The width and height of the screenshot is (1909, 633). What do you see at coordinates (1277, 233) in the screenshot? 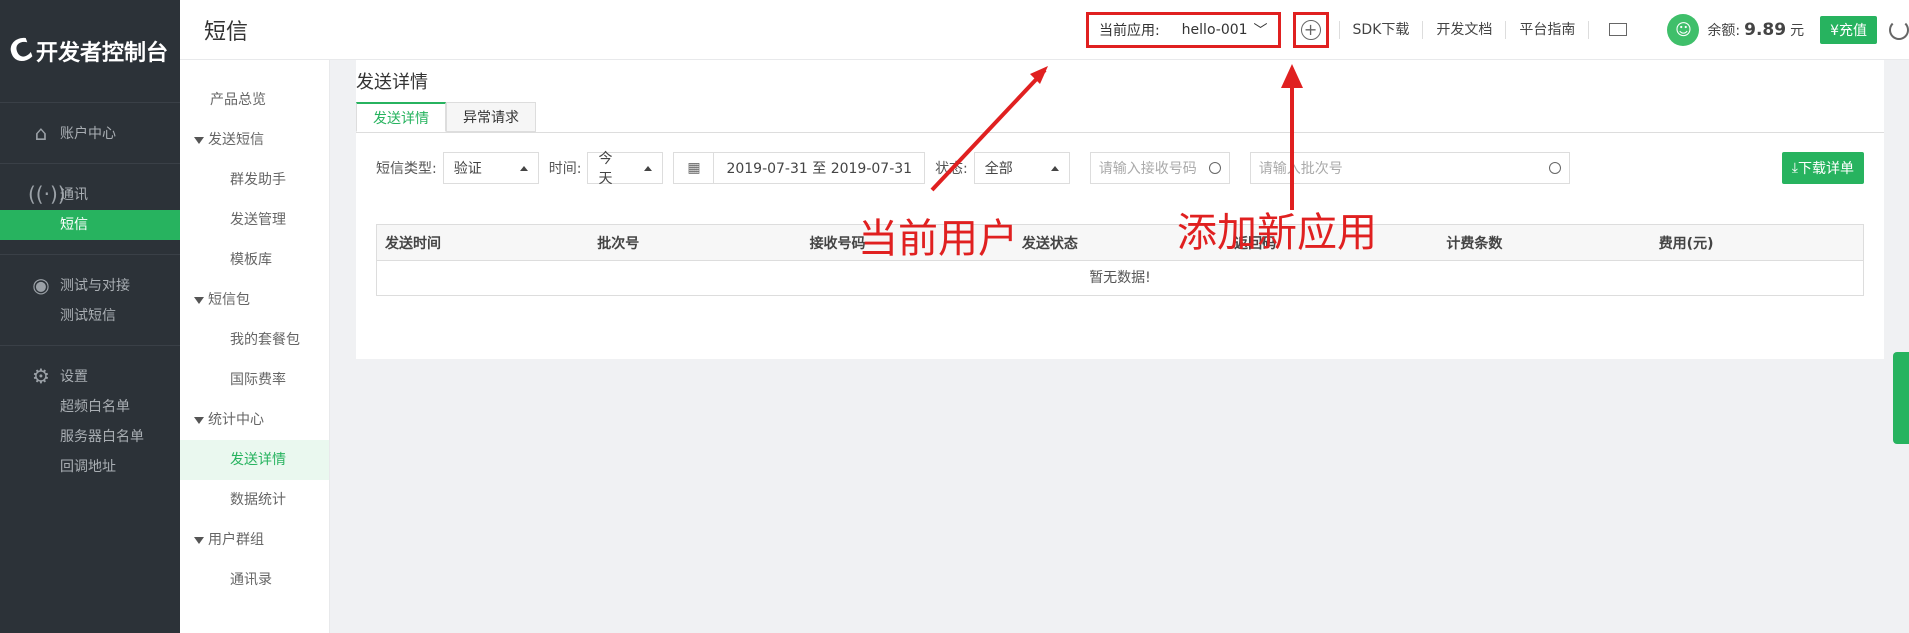
I see `annotation-add-new-app: 添加新应用` at bounding box center [1277, 233].